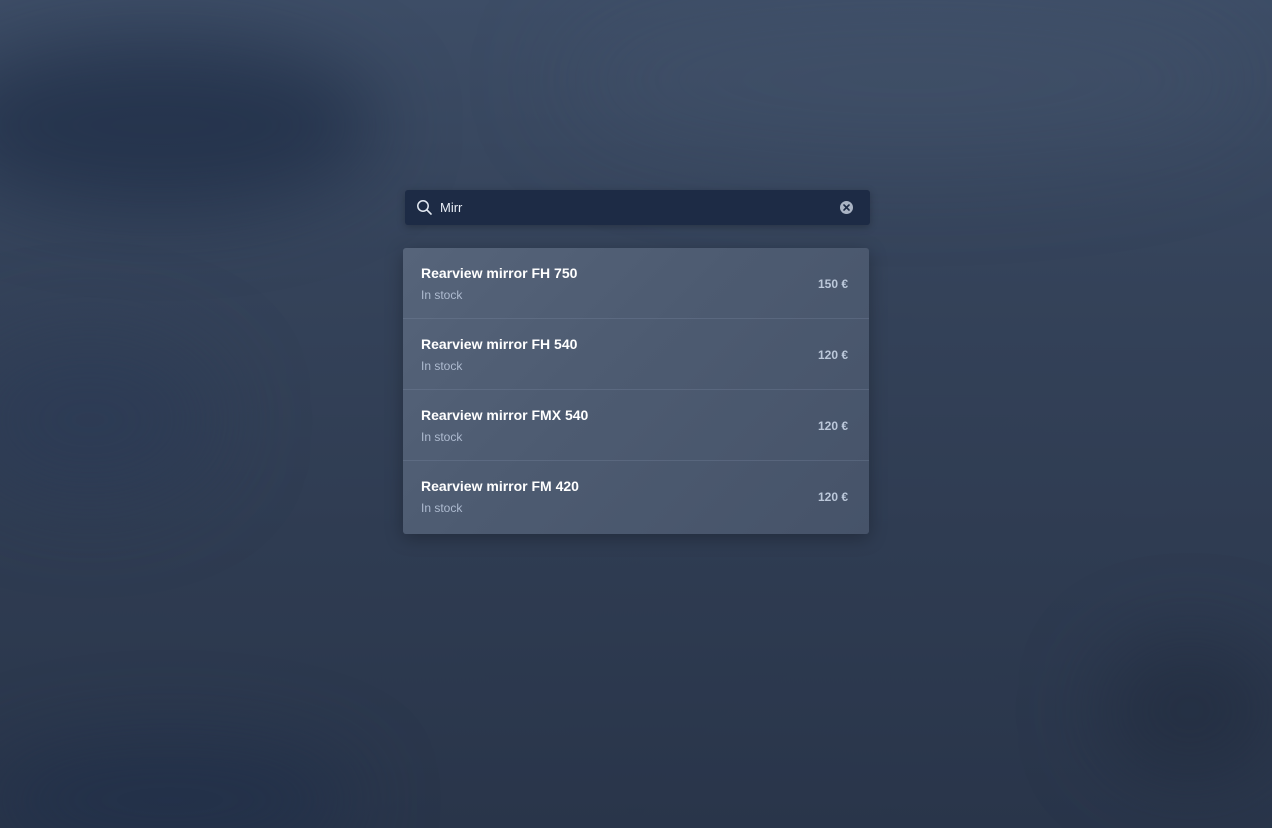 The image size is (1272, 828). Describe the element at coordinates (499, 344) in the screenshot. I see `result-name: Rearview mirror FH 540` at that location.